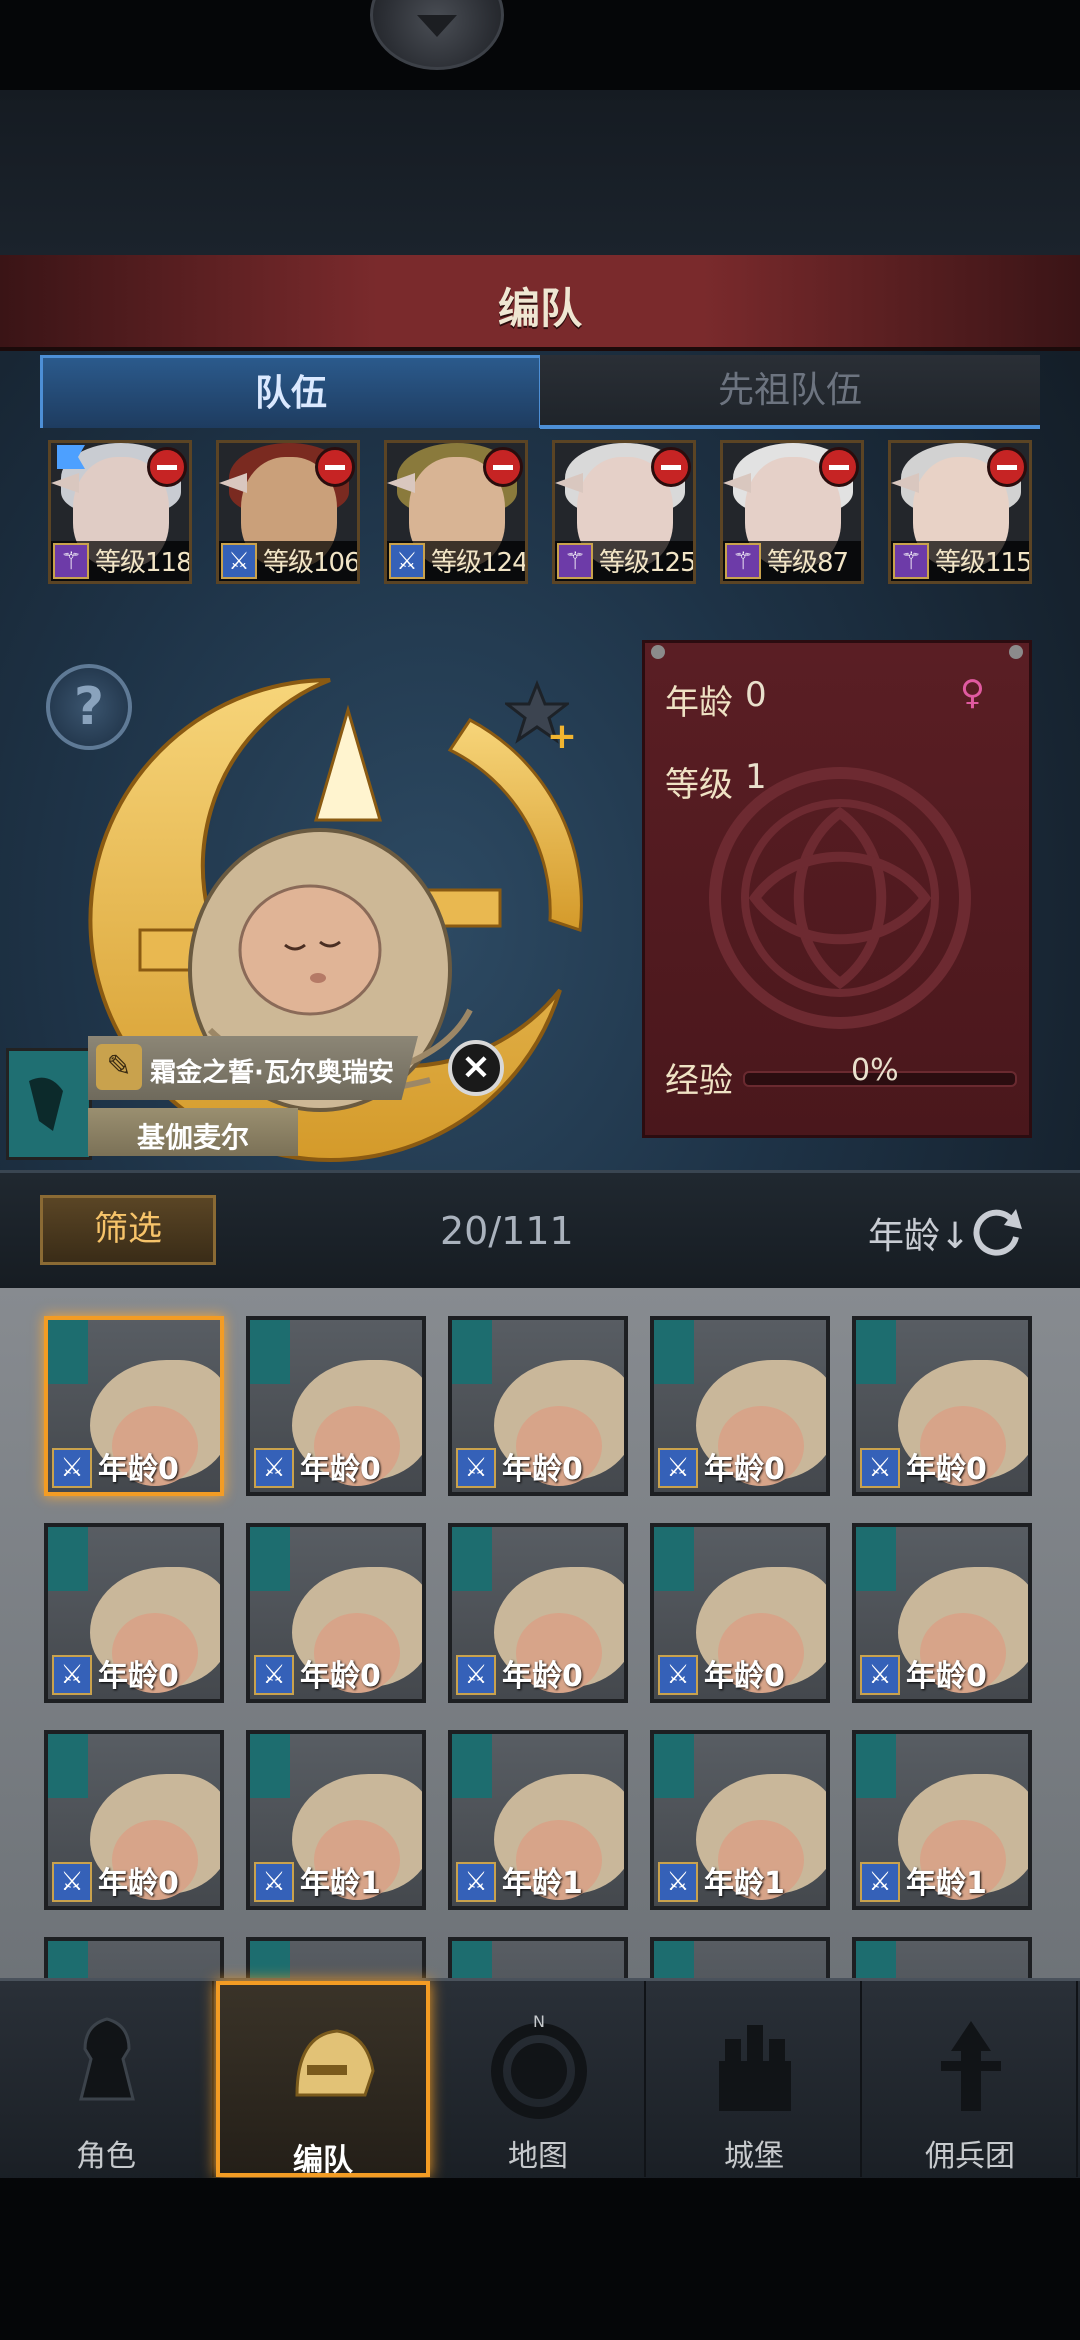 This screenshot has height=2340, width=1080. I want to click on svg-text: N, so click(539, 2021).